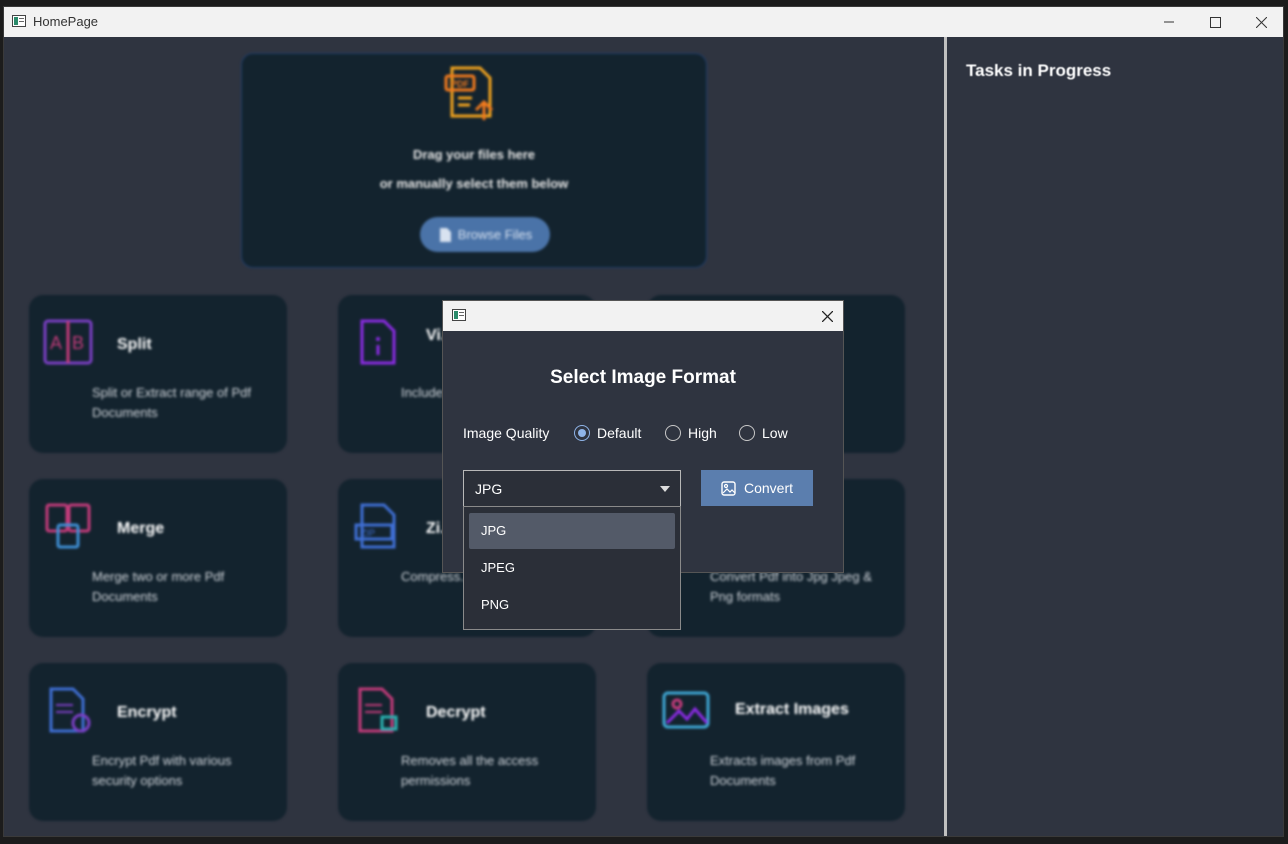 The image size is (1288, 844). Describe the element at coordinates (783, 770) in the screenshot. I see `card-description: Extracts images from Pdf Documents` at that location.